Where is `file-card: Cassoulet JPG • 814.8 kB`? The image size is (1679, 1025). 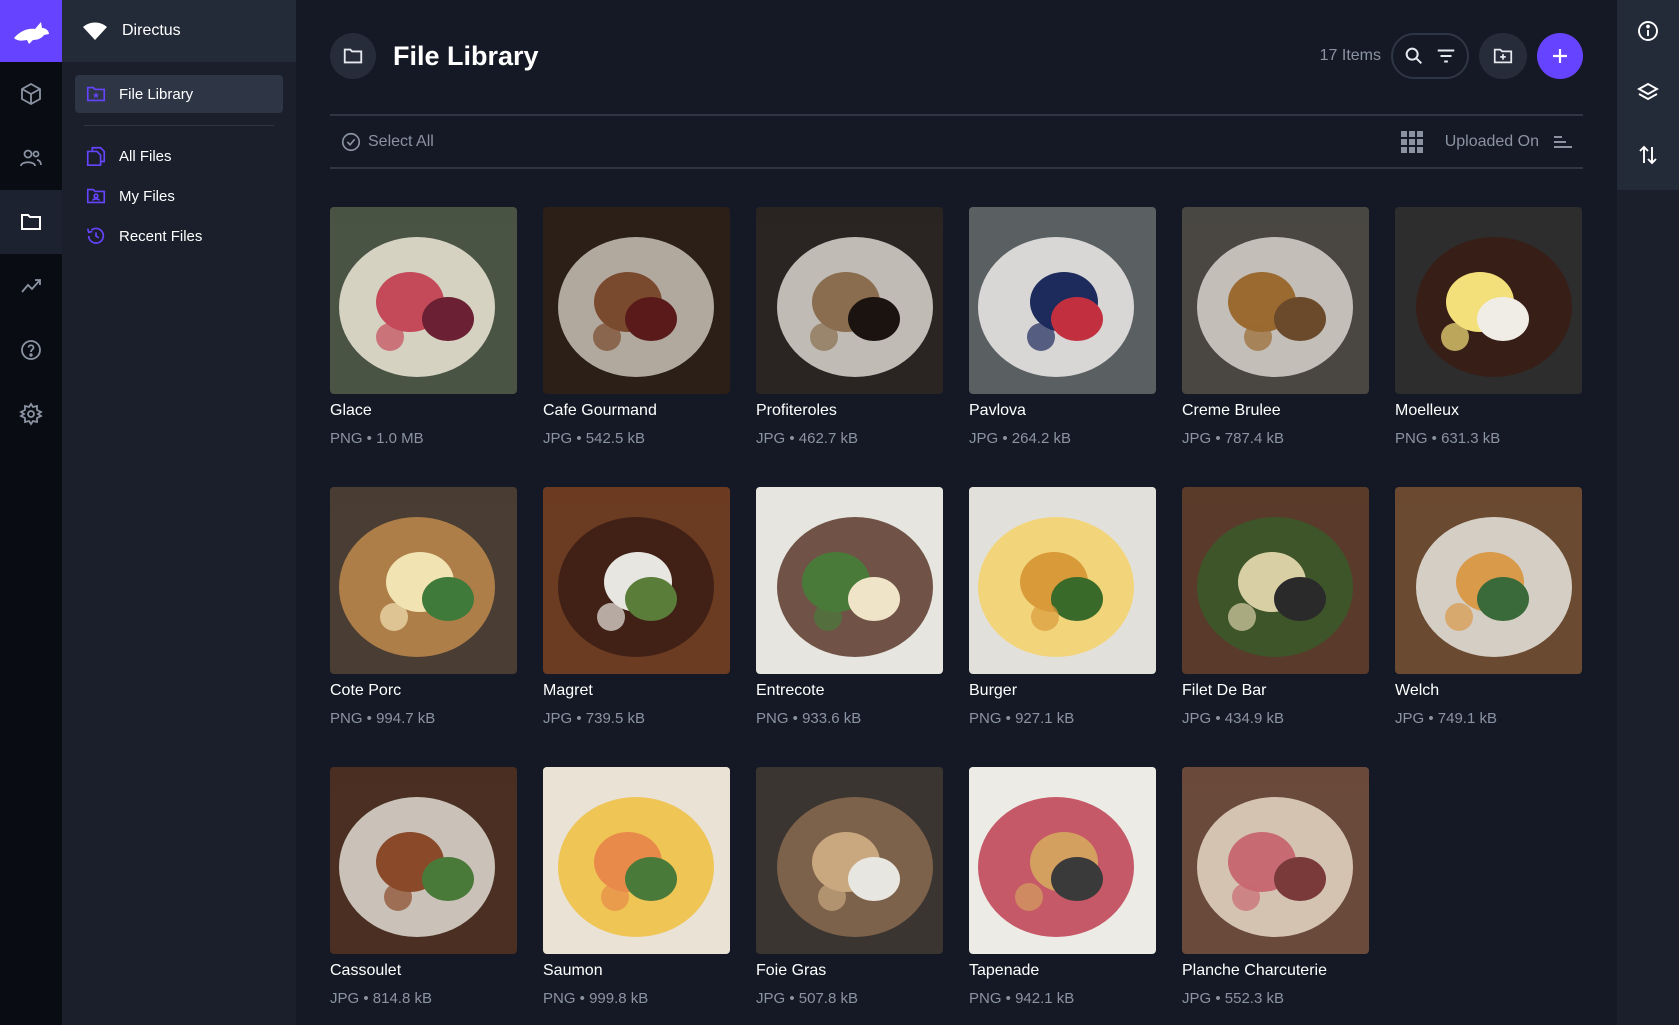
file-card: Cassoulet JPG • 814.8 kB is located at coordinates (423, 896).